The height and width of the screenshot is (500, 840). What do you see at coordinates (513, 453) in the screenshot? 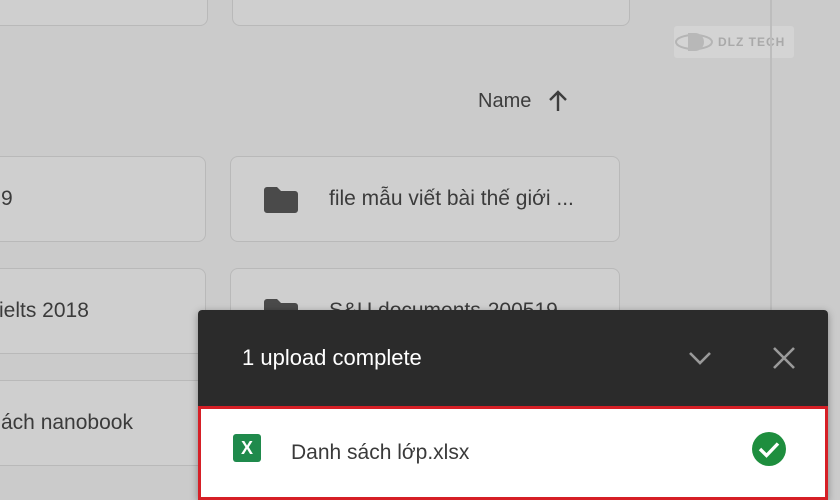
I see `uploaded-file-row: X Danh sách lớp.xlsx` at bounding box center [513, 453].